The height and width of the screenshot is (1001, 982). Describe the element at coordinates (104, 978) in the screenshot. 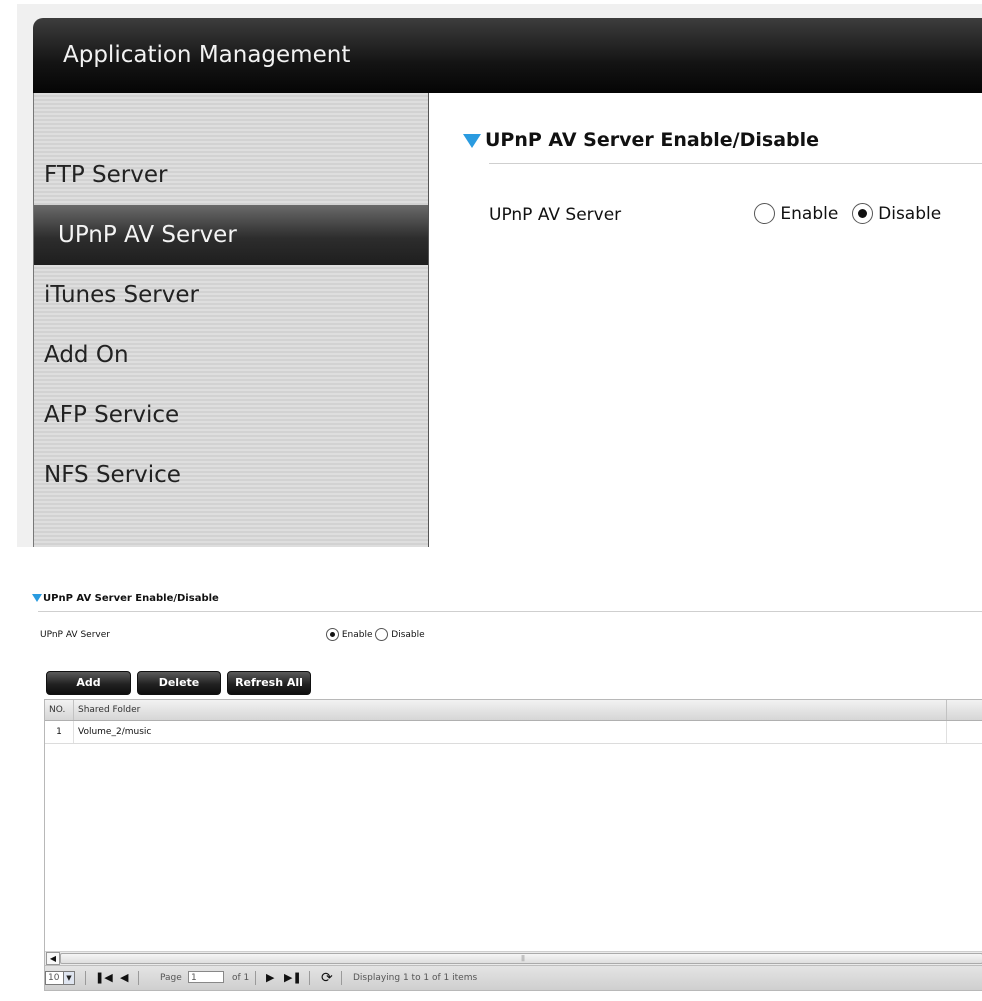

I see `first-page-icon: ❚◀` at that location.